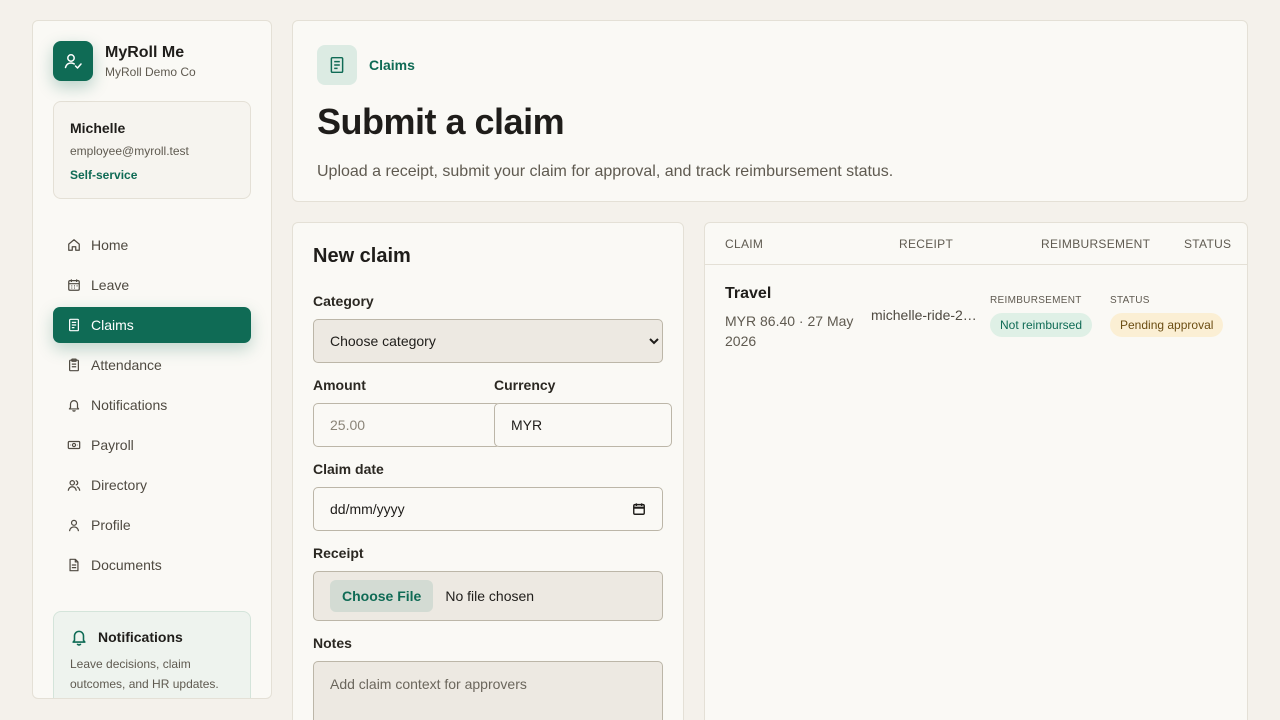 The width and height of the screenshot is (1280, 720). What do you see at coordinates (152, 445) in the screenshot?
I see `sidebar-item-payroll: Payroll` at bounding box center [152, 445].